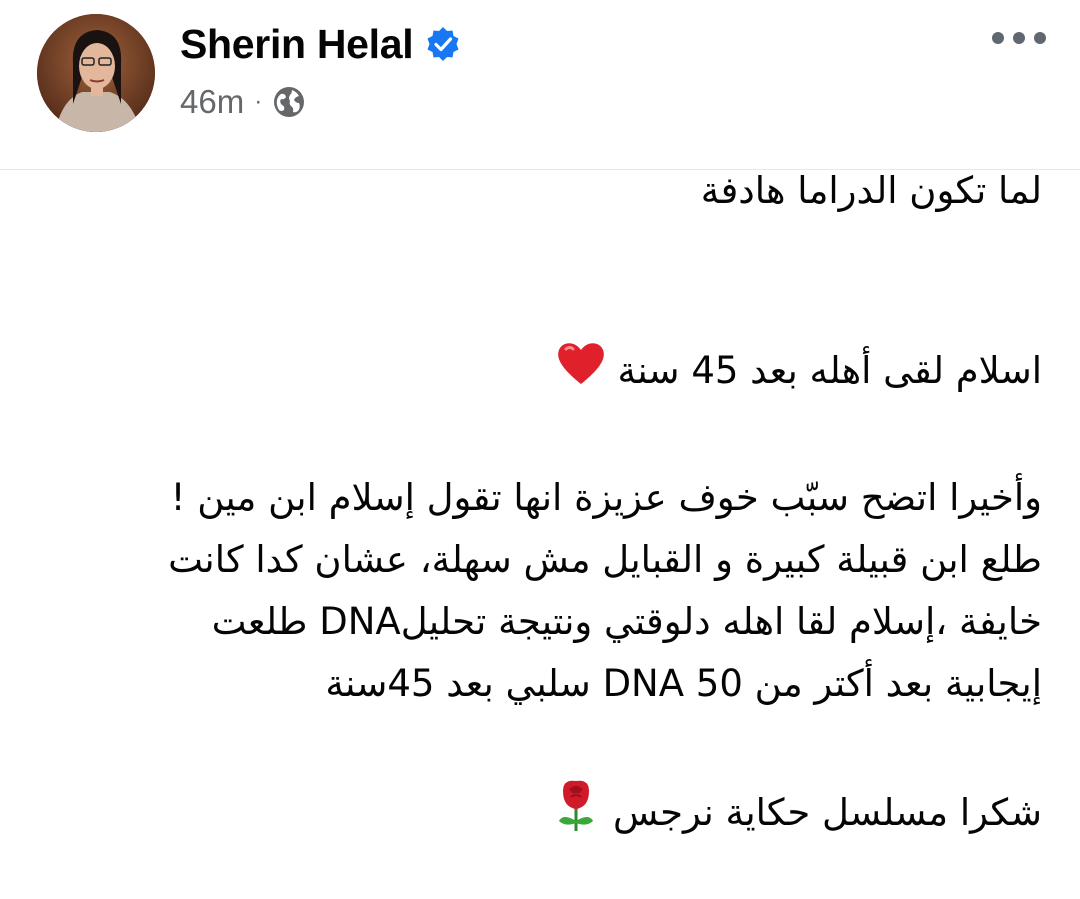 Image resolution: width=1080 pixels, height=899 pixels. I want to click on more-options-button, so click(1019, 38).